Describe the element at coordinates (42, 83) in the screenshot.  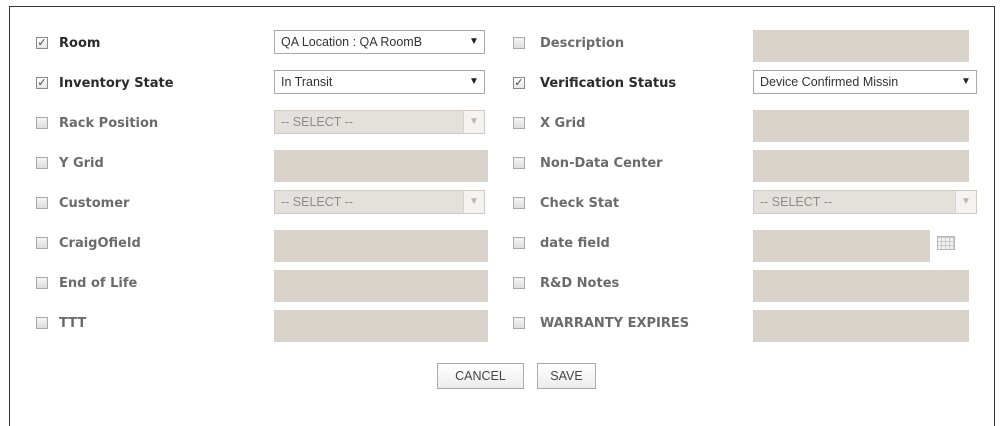
I see `inventory-state-checkbox: ✓` at that location.